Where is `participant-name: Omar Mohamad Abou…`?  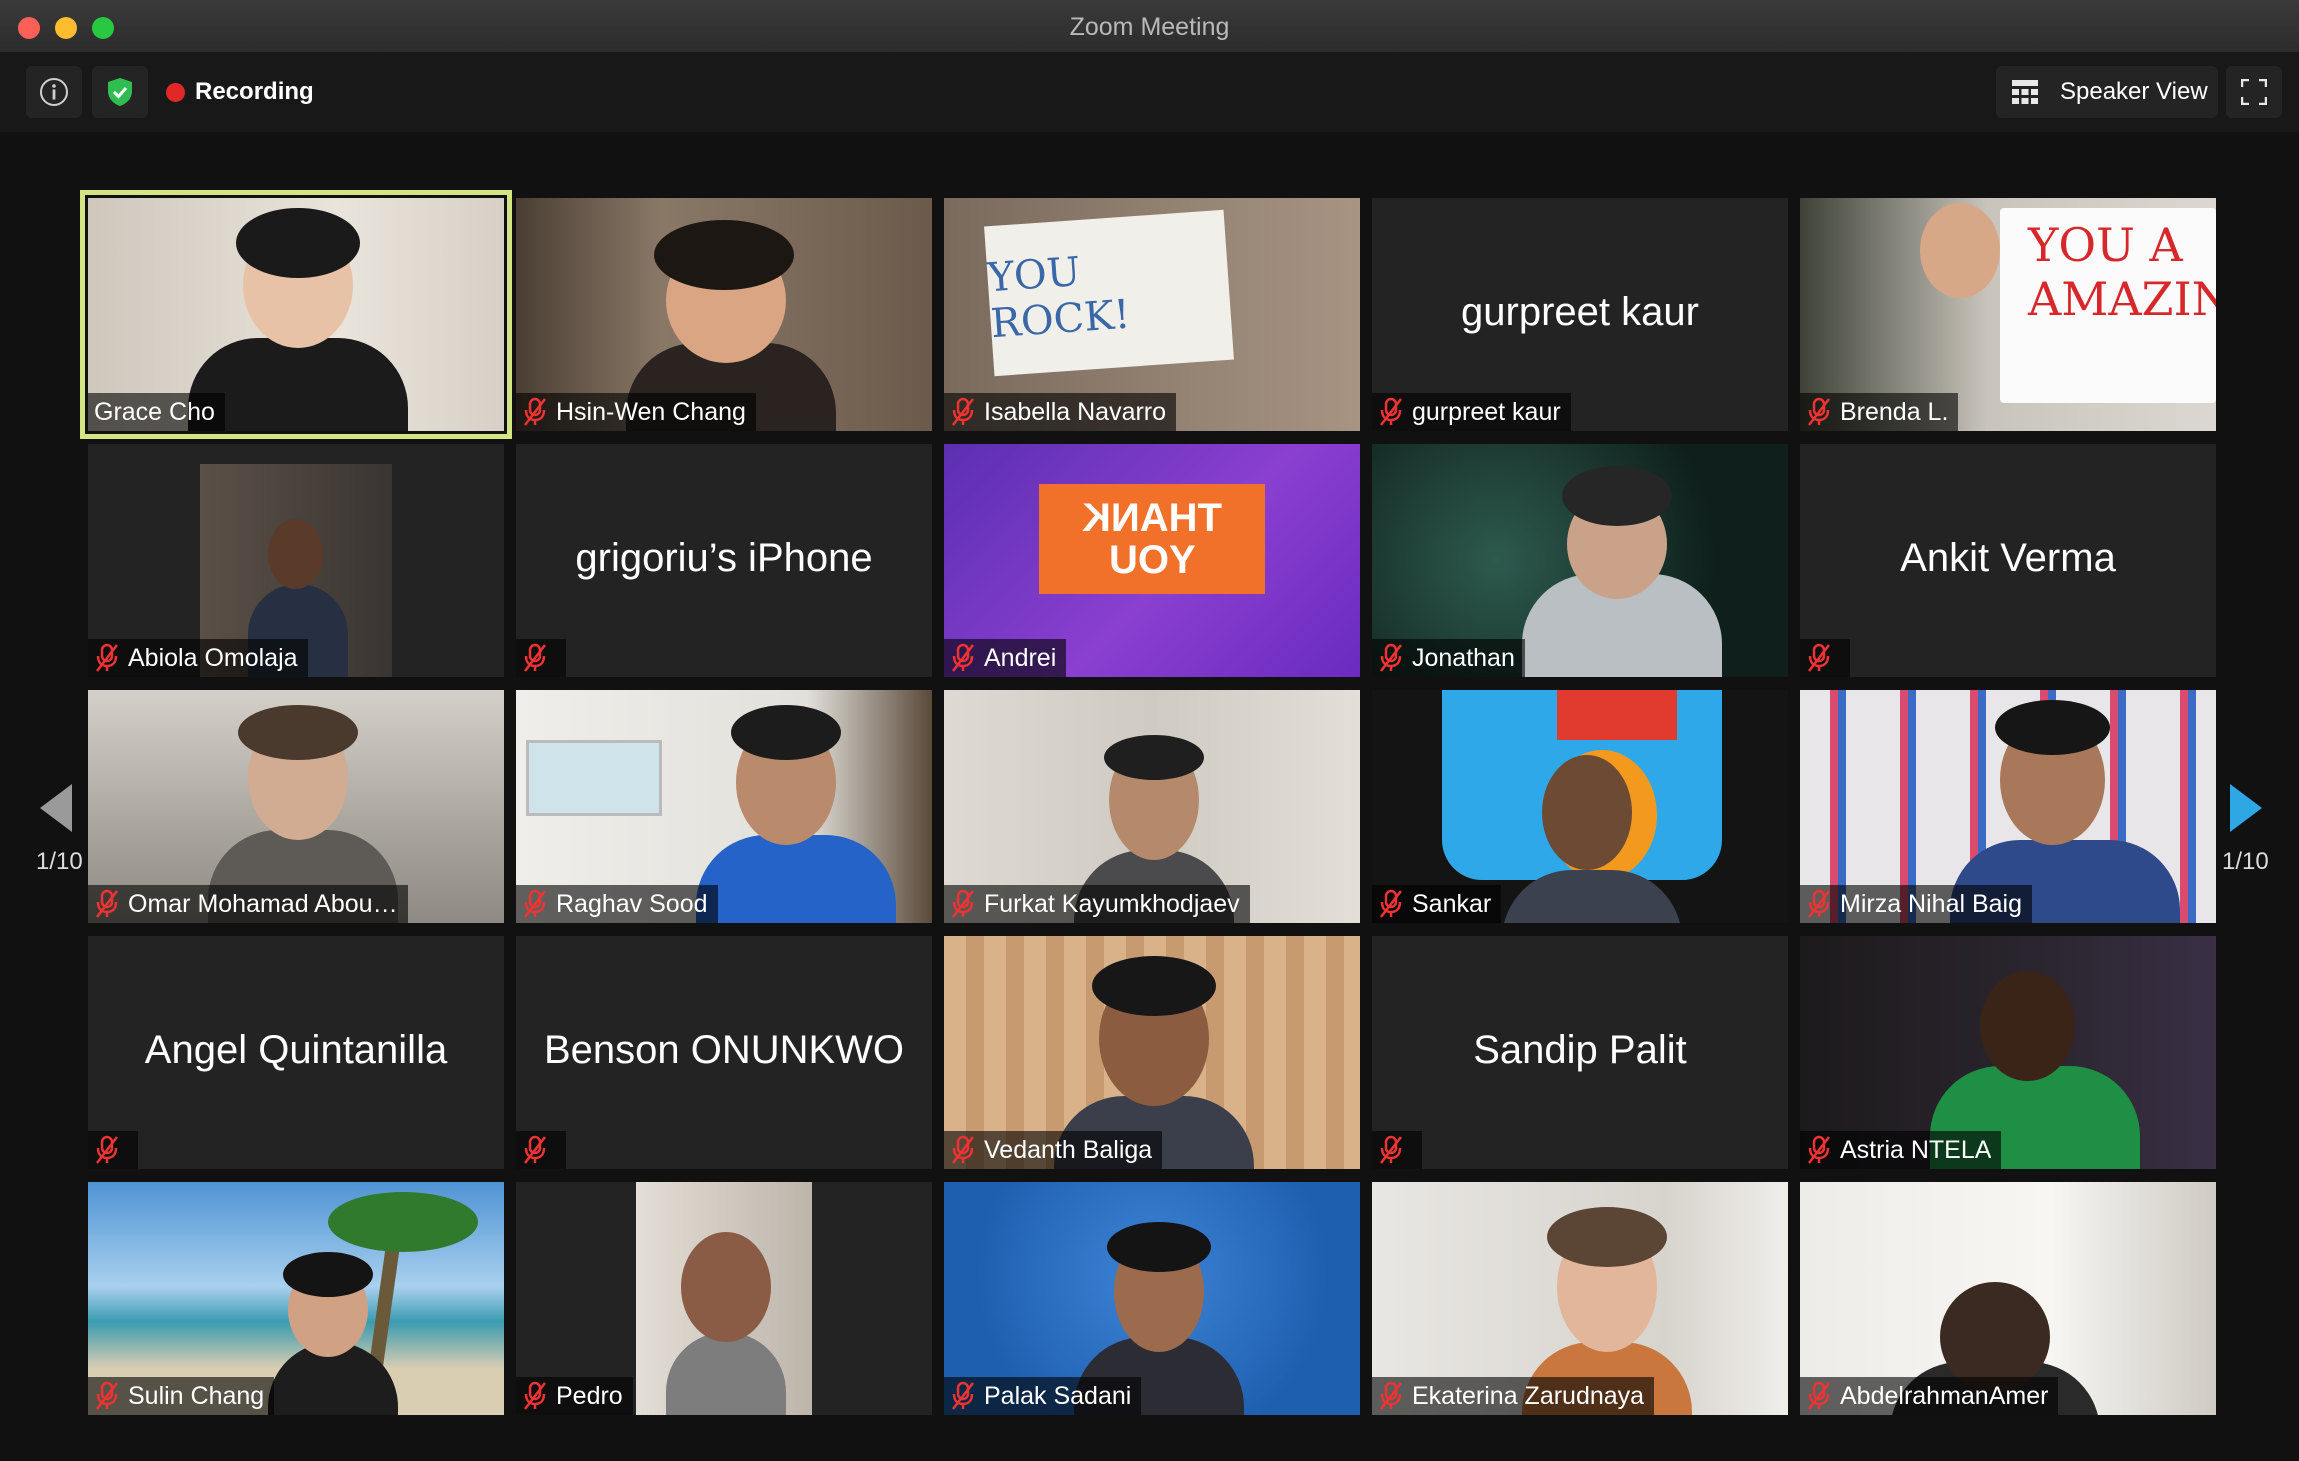
participant-name: Omar Mohamad Abou… is located at coordinates (263, 903).